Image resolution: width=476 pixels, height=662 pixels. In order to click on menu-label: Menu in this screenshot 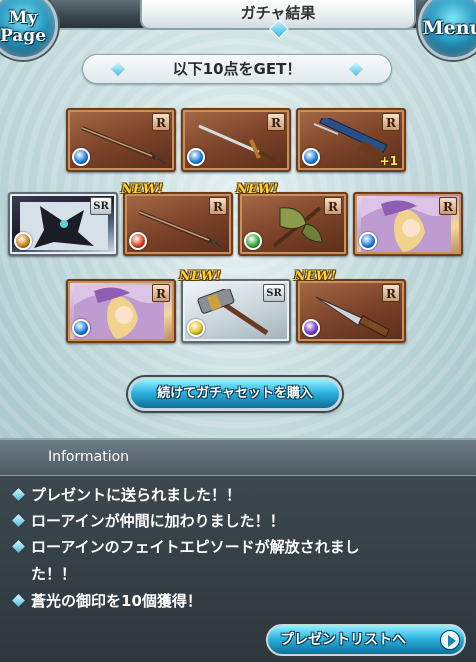, I will do `click(449, 28)`.